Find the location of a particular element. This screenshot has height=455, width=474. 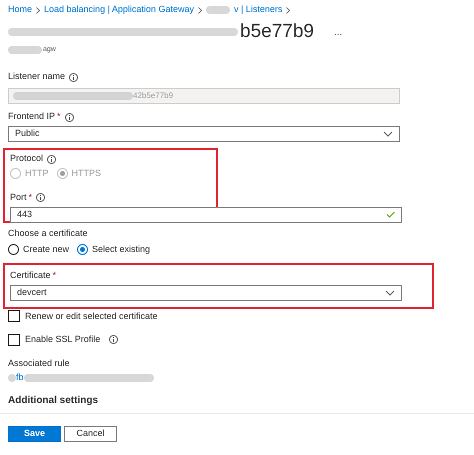

section-heading: Additional settings is located at coordinates (53, 400).